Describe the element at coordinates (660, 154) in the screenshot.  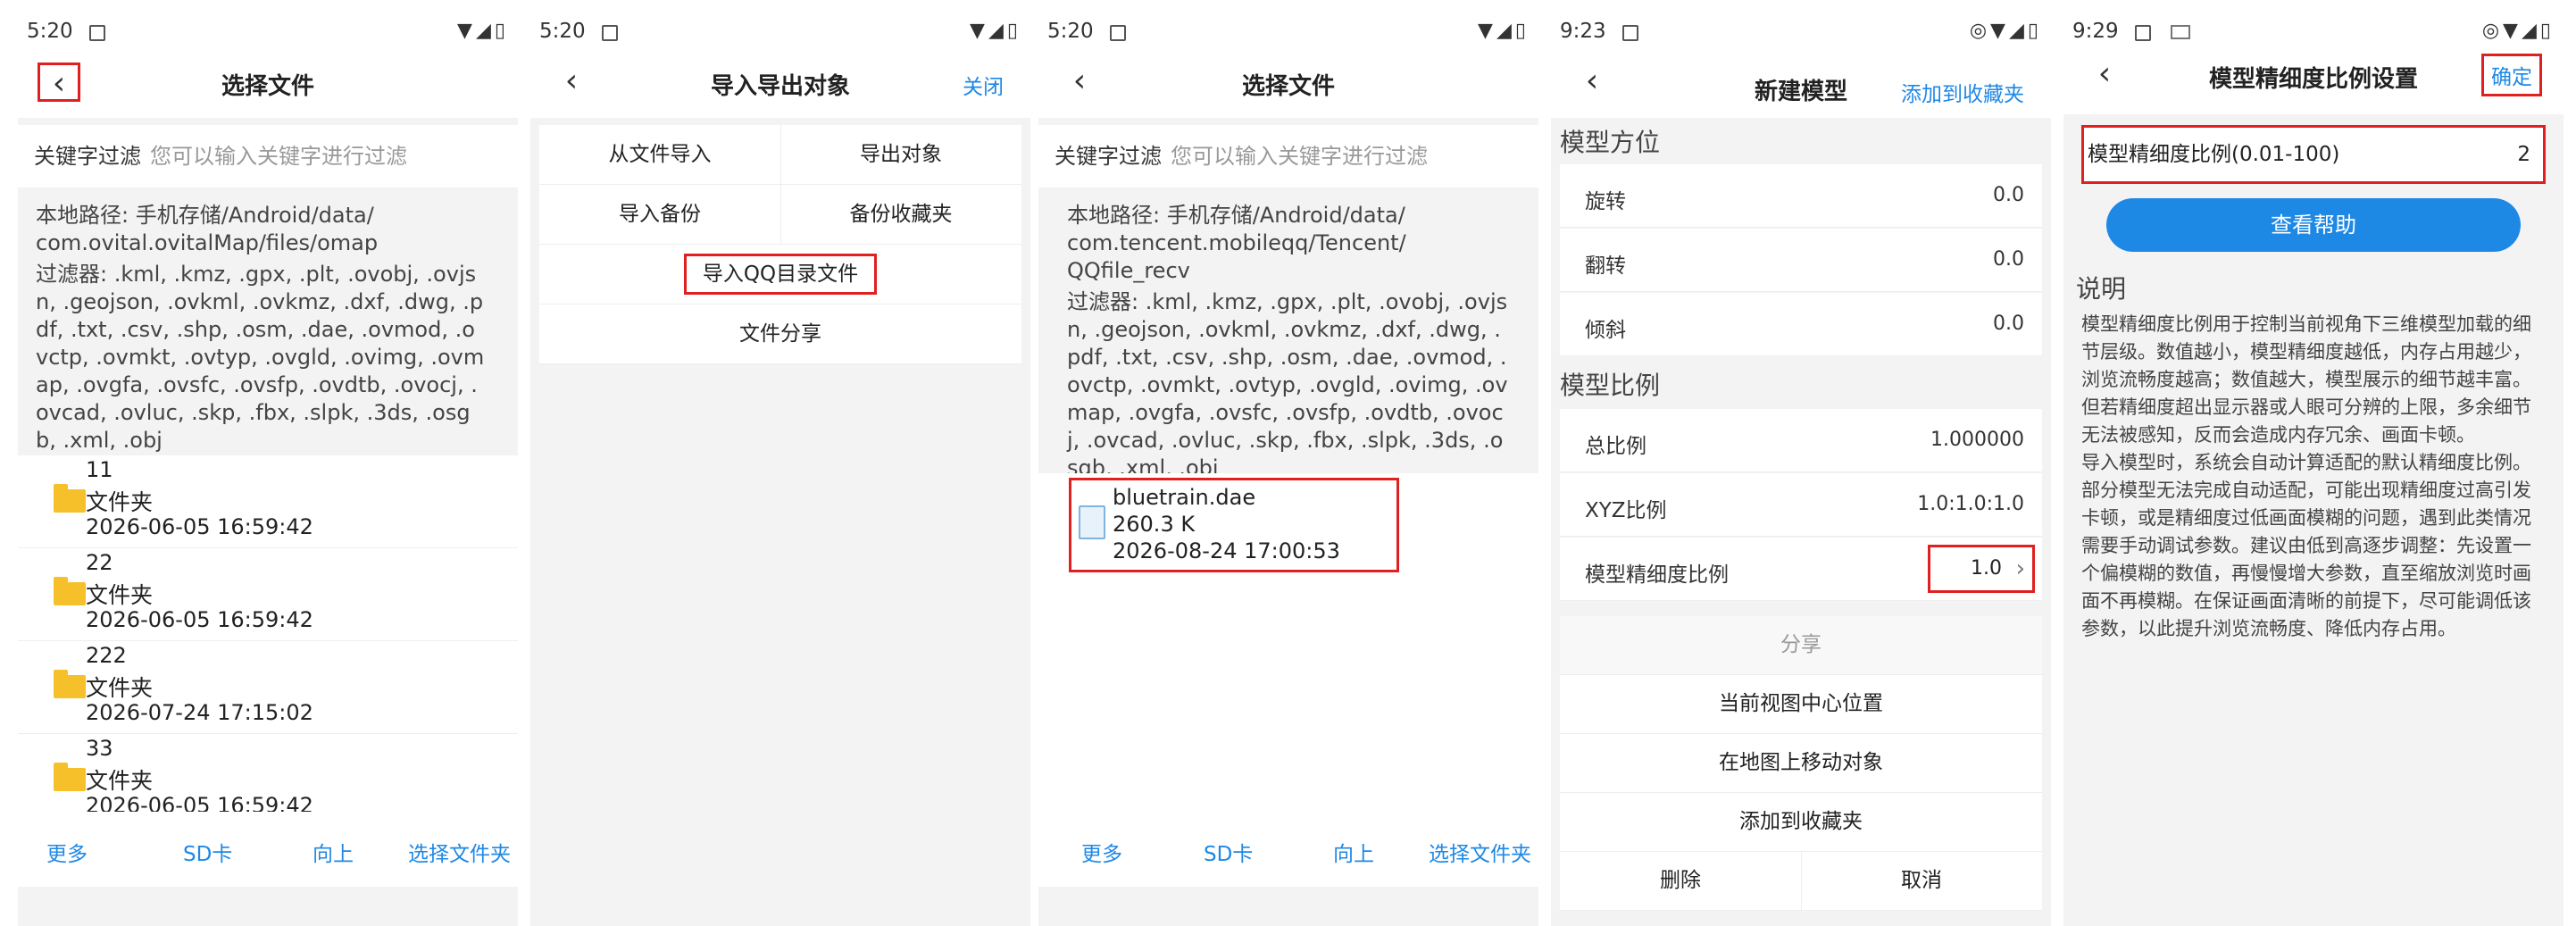
I see `import-from-file-button: 从文件导入` at that location.